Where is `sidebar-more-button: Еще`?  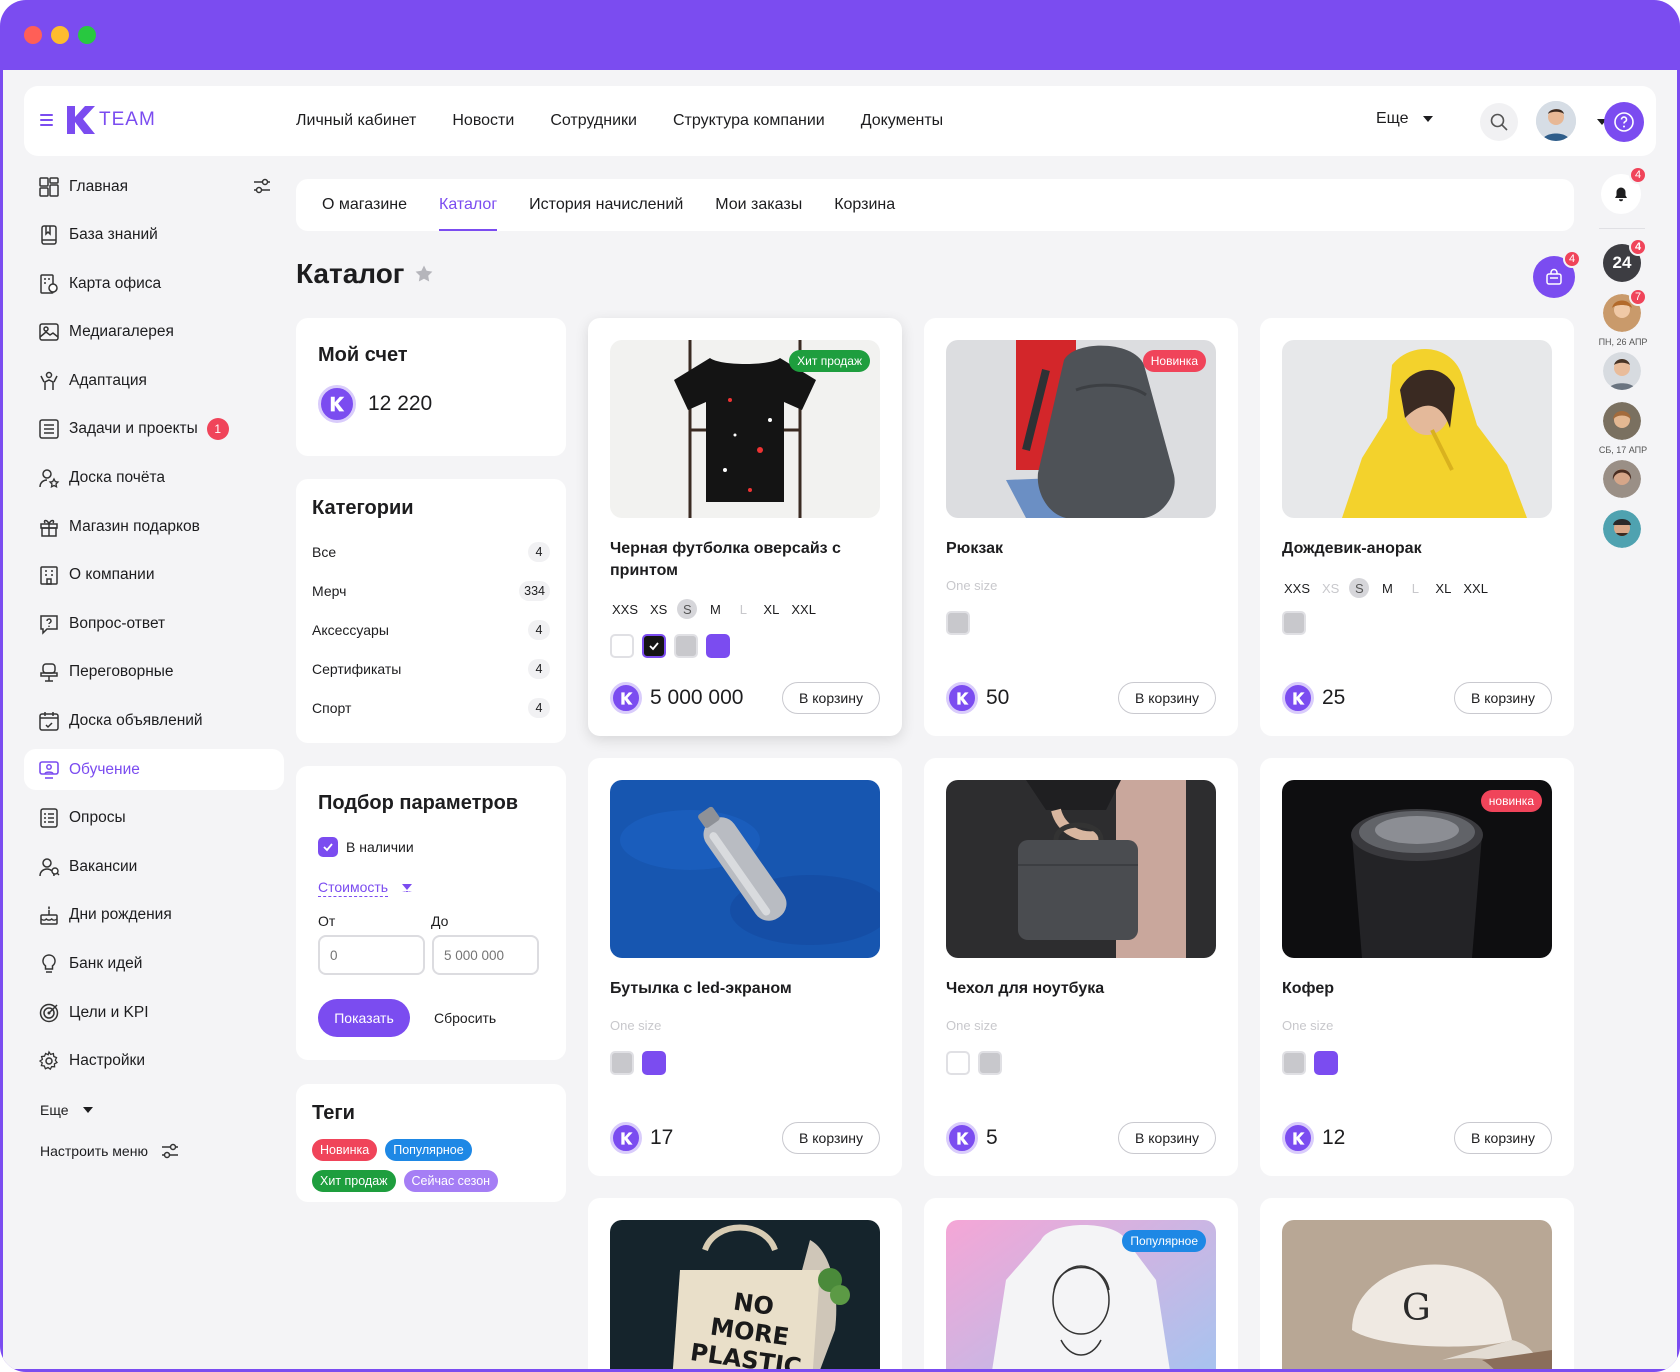 sidebar-more-button: Еще is located at coordinates (154, 1109).